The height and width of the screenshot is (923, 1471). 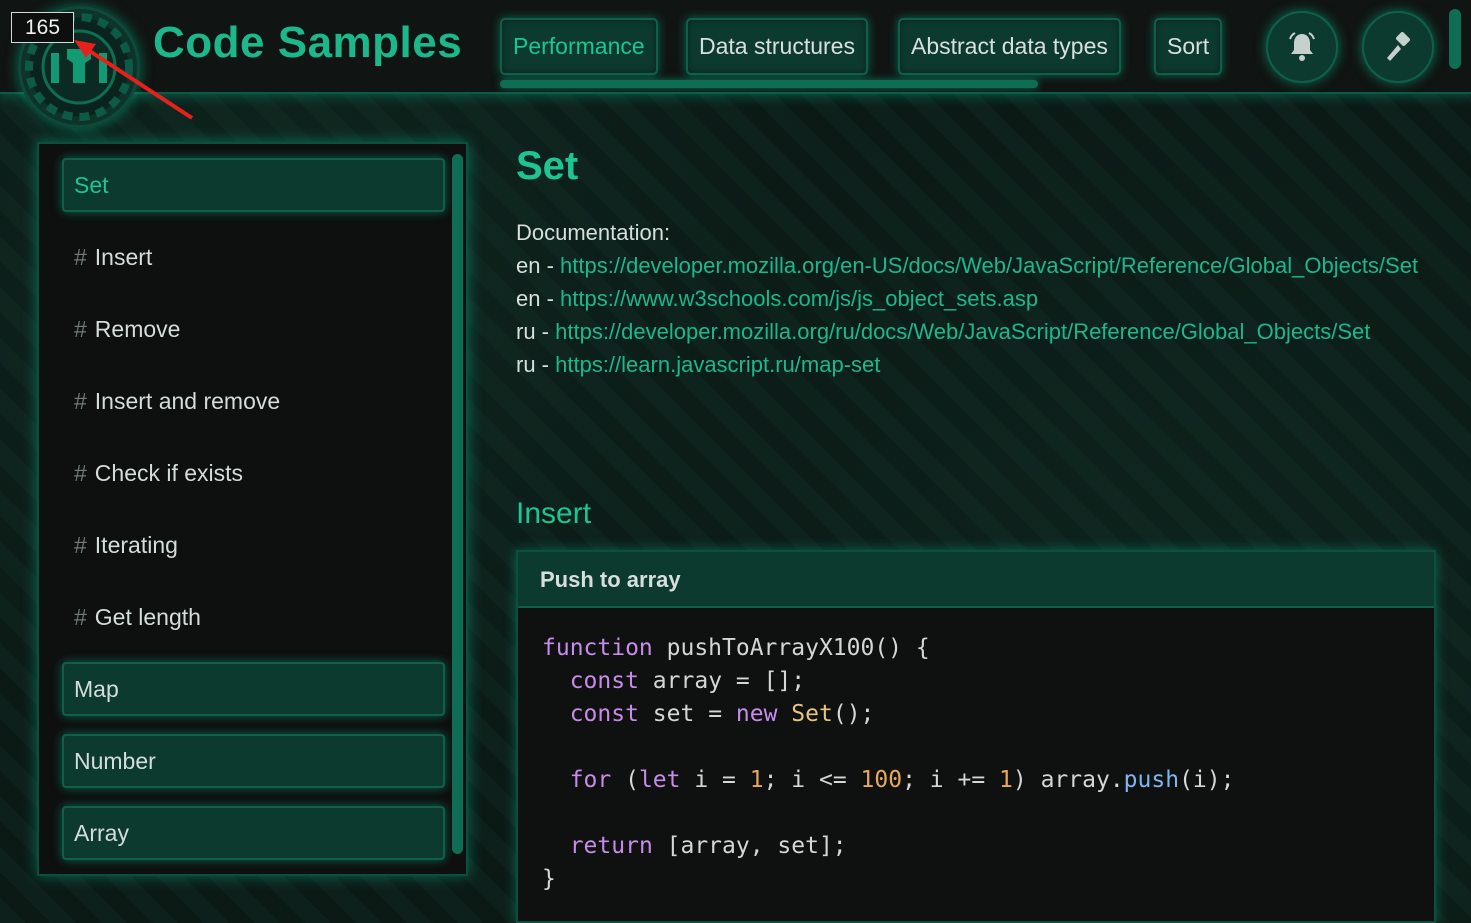 I want to click on bell-icon, so click(x=1302, y=46).